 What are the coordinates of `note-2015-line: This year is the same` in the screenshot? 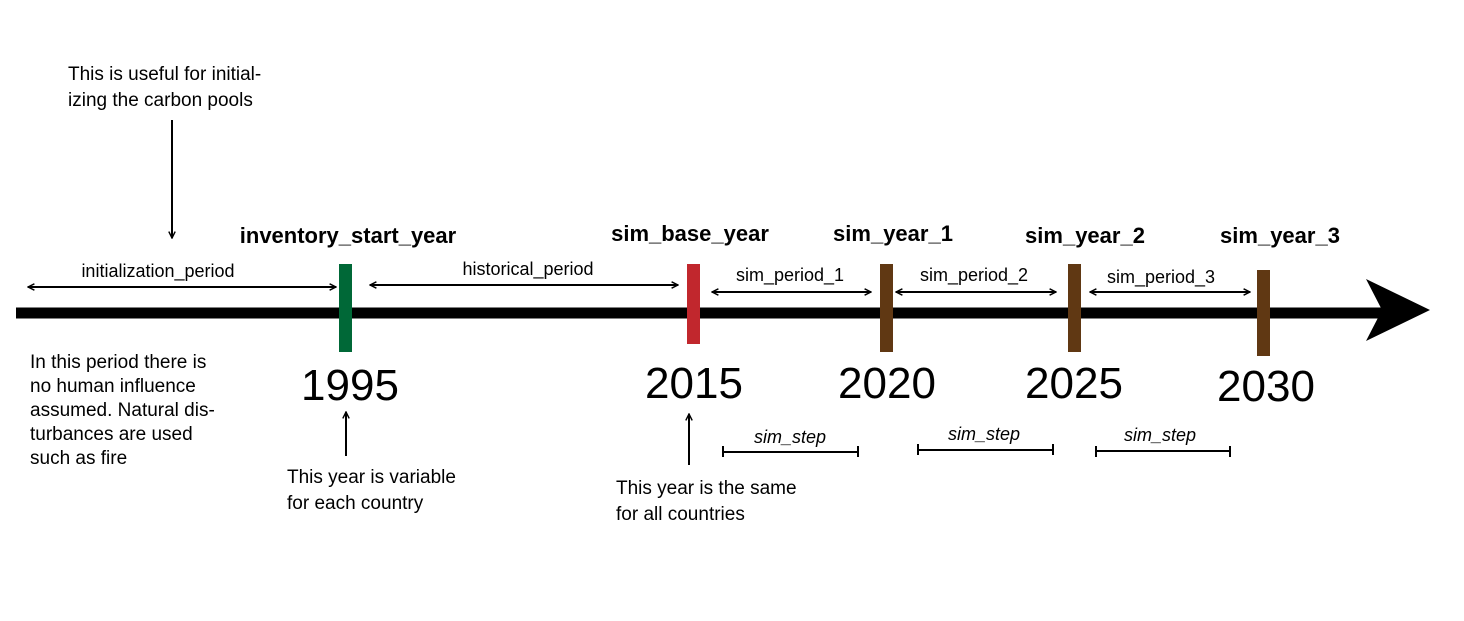 It's located at (706, 488).